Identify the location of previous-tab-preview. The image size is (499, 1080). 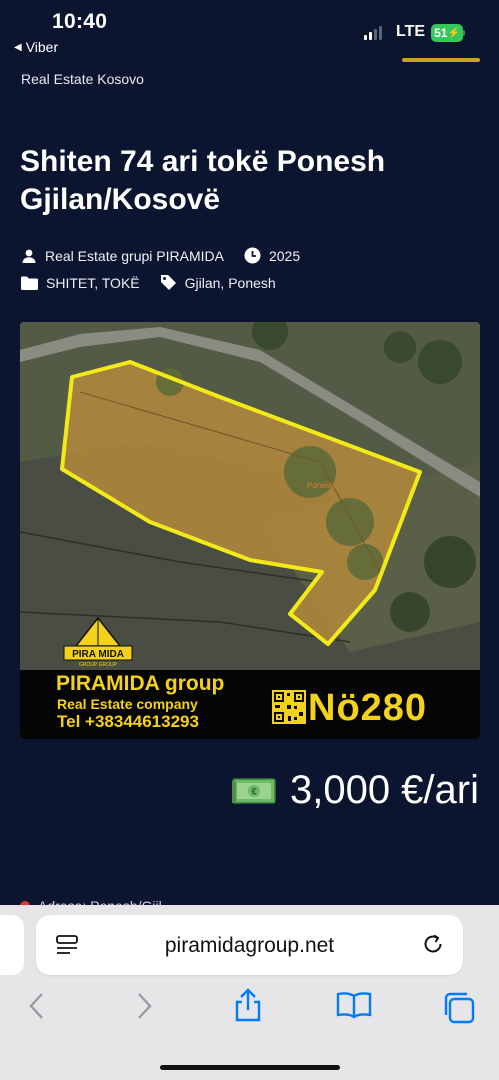
(12, 945).